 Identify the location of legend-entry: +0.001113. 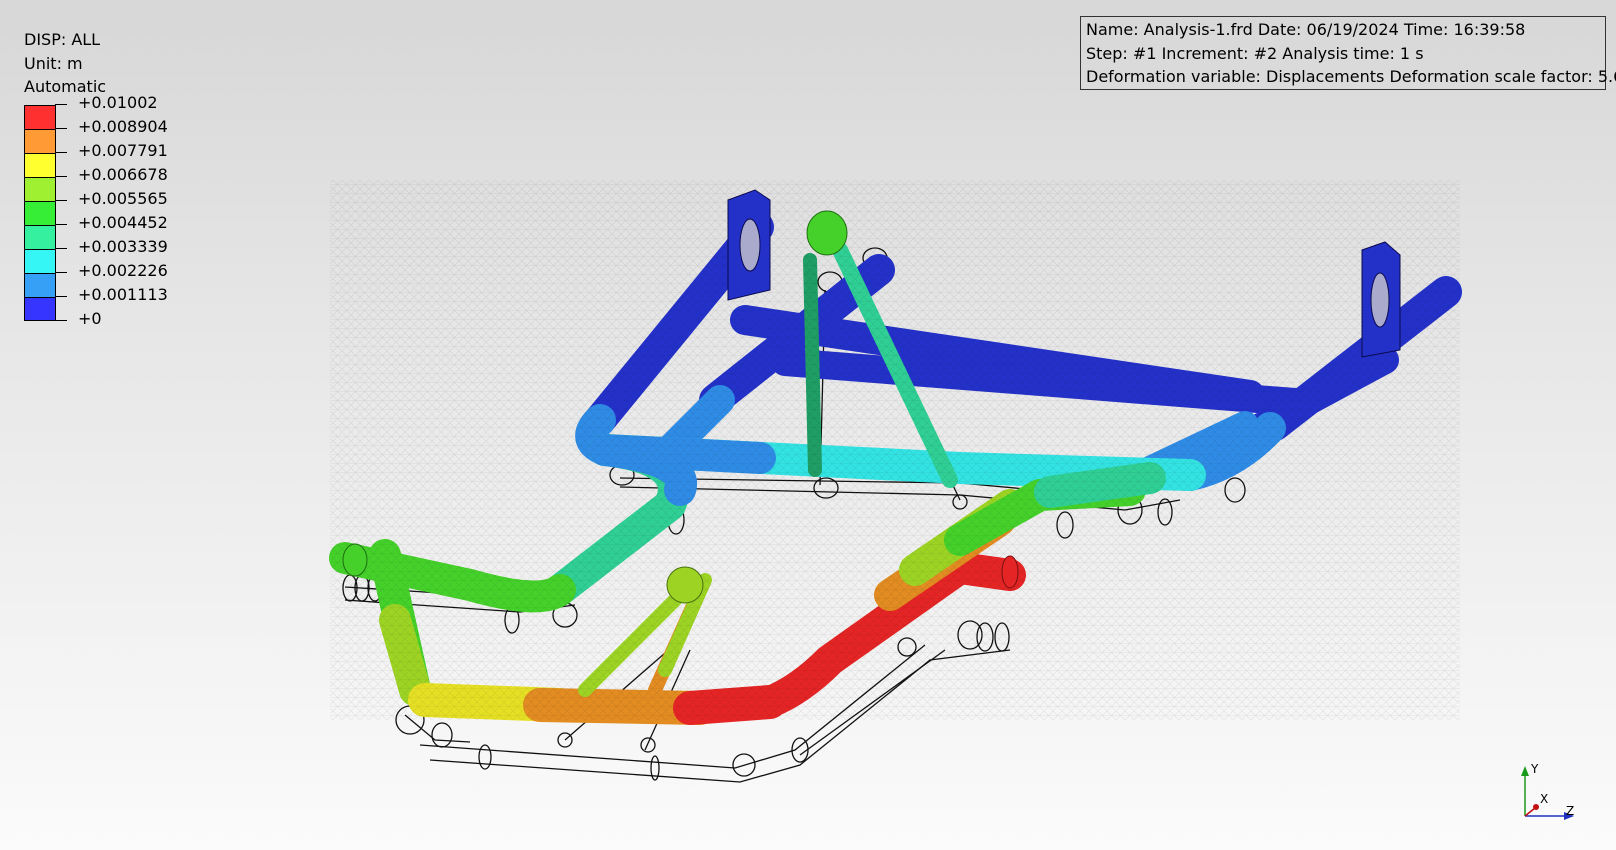
(124, 303).